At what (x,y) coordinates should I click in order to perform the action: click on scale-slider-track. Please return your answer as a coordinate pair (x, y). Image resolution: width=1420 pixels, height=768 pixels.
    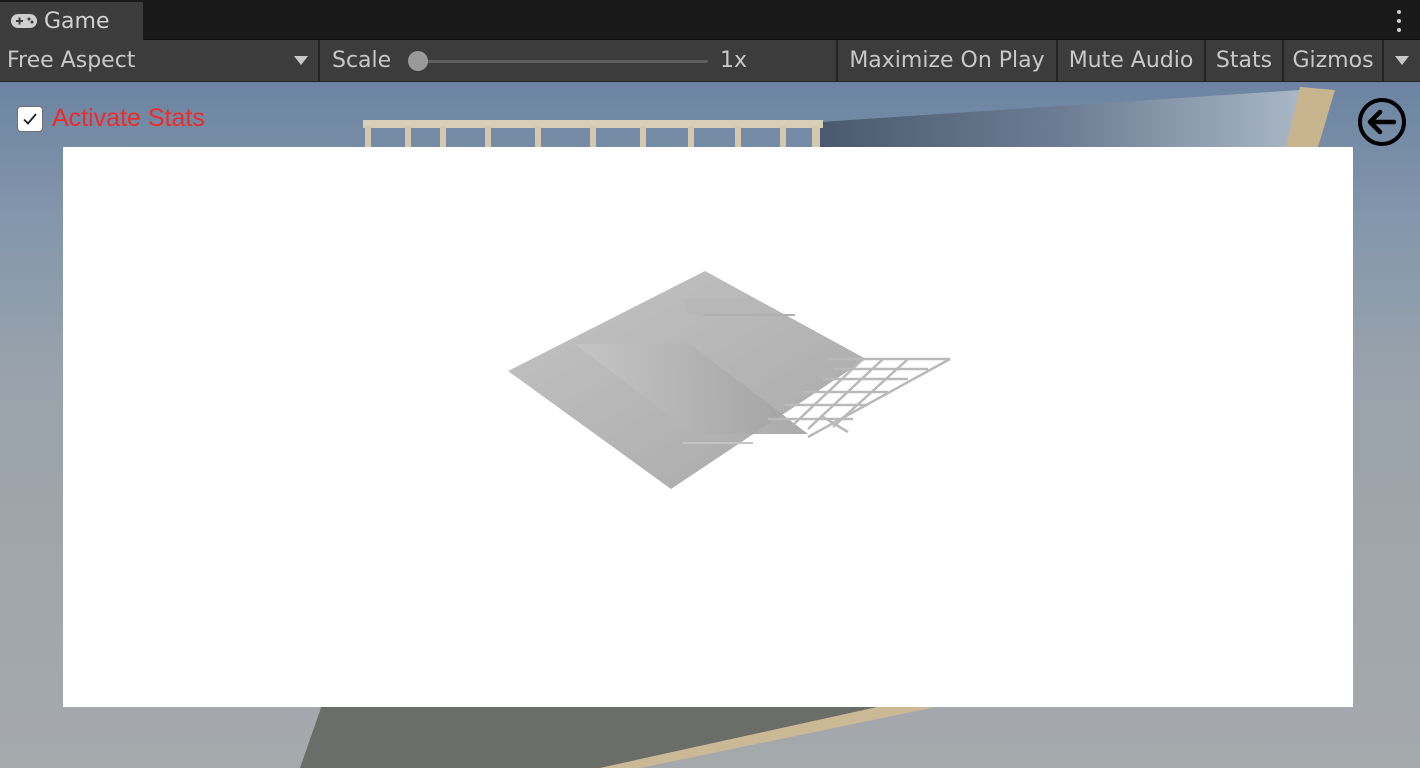
    Looking at the image, I should click on (563, 61).